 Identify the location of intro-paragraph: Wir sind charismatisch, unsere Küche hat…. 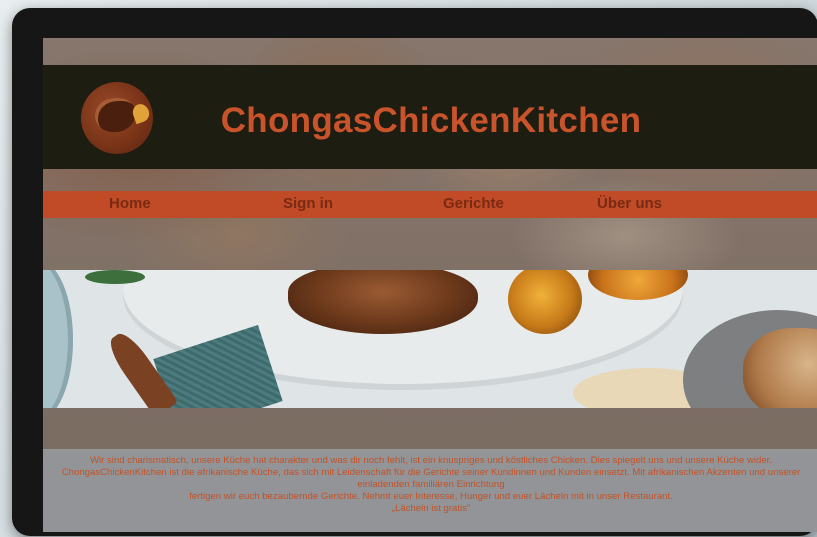
(431, 472).